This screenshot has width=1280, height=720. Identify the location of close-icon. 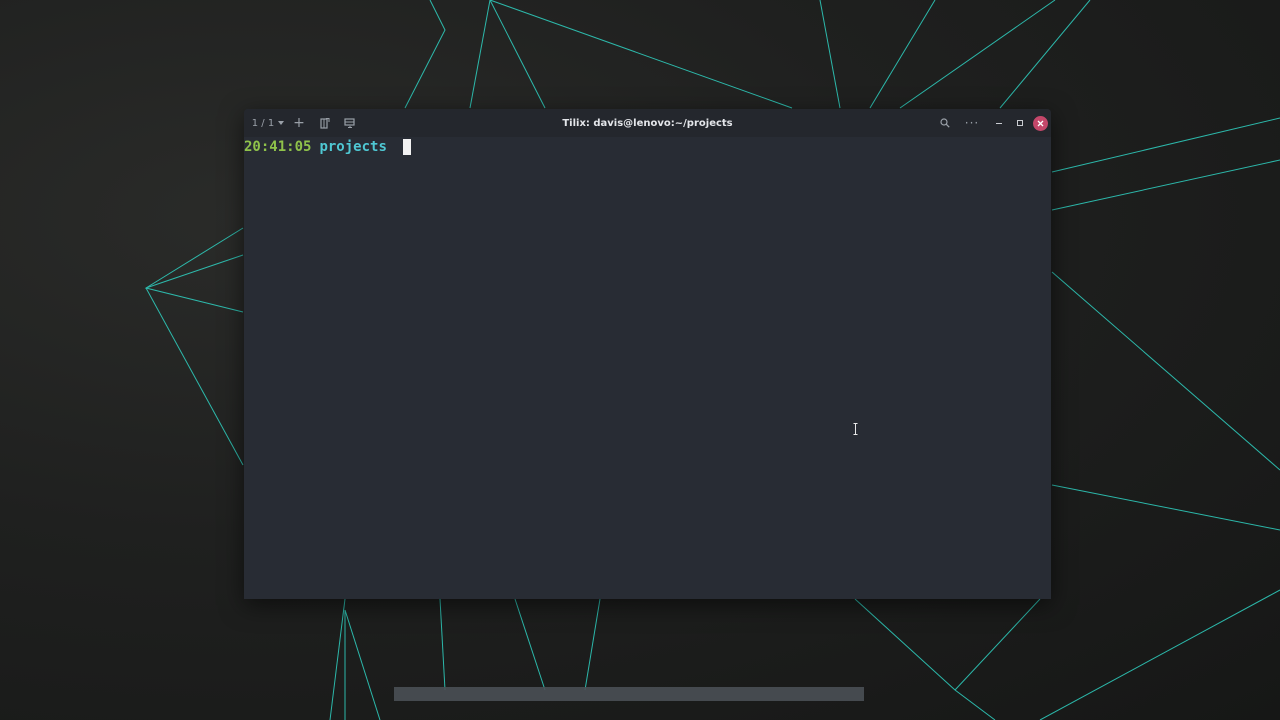
(1040, 123).